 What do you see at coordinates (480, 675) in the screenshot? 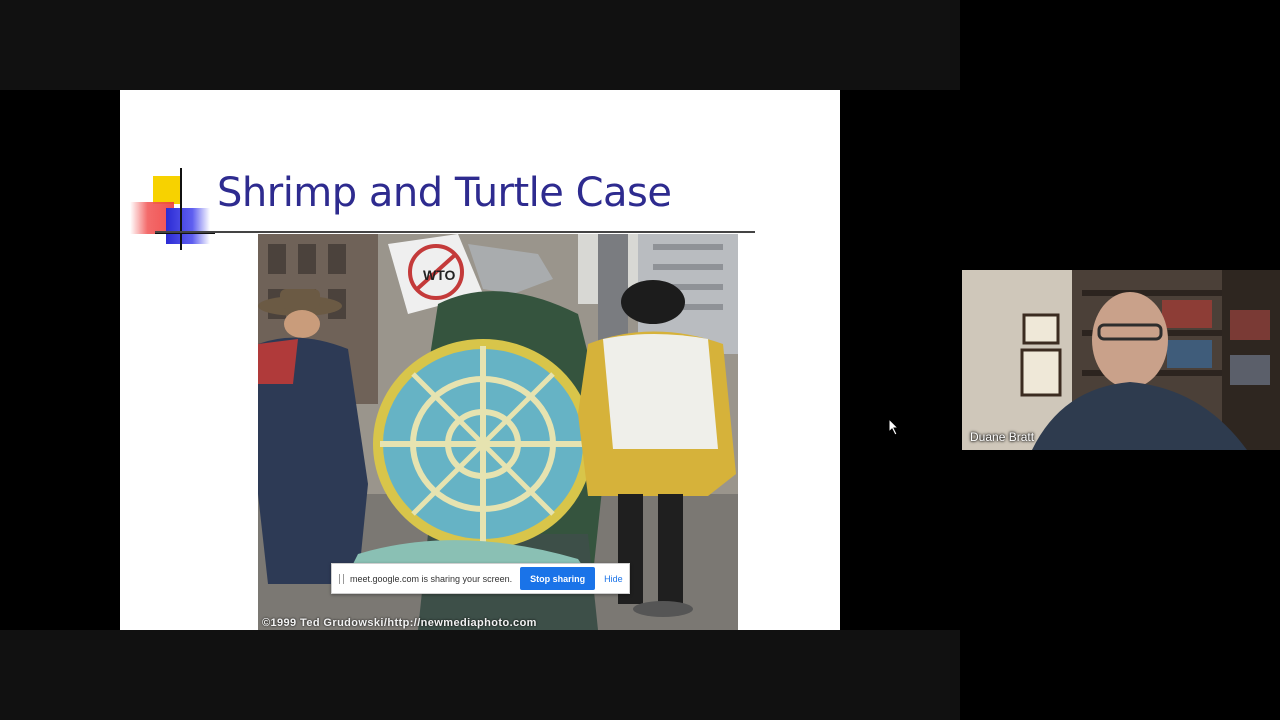
I see `bottom-letterbox` at bounding box center [480, 675].